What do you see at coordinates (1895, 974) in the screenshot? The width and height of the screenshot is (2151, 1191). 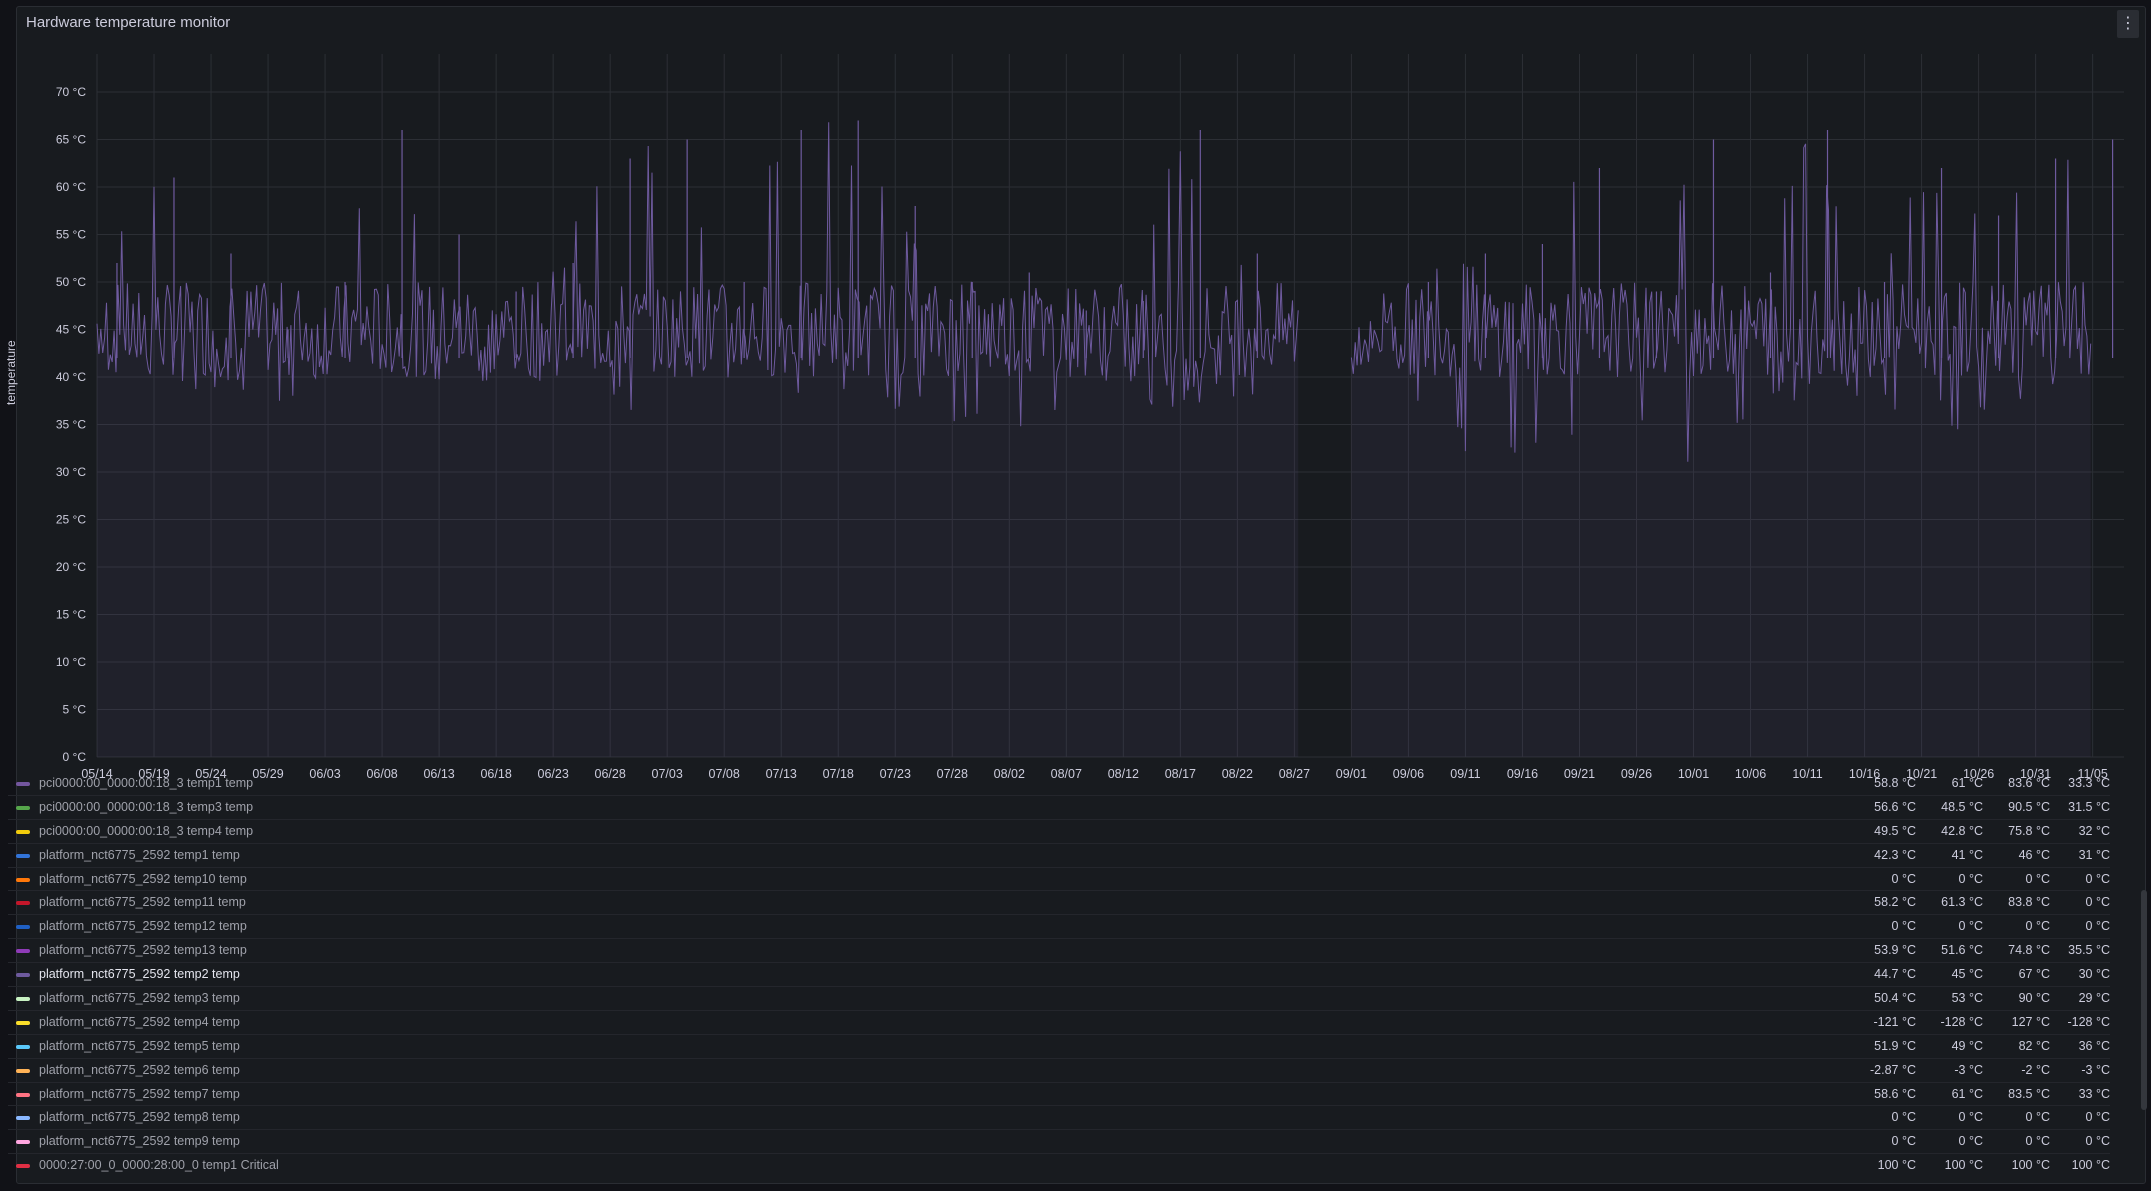 I see `legend-value: 44.7 °C` at bounding box center [1895, 974].